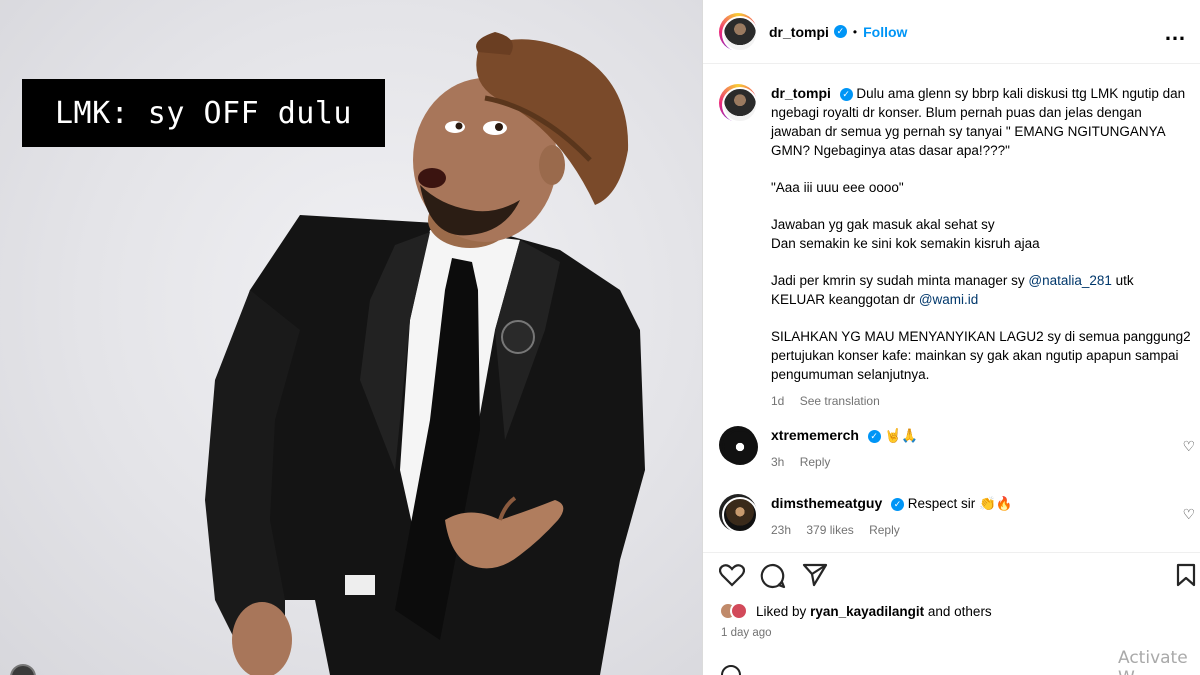  What do you see at coordinates (960, 611) in the screenshot?
I see `liked-by-suffix: and others` at bounding box center [960, 611].